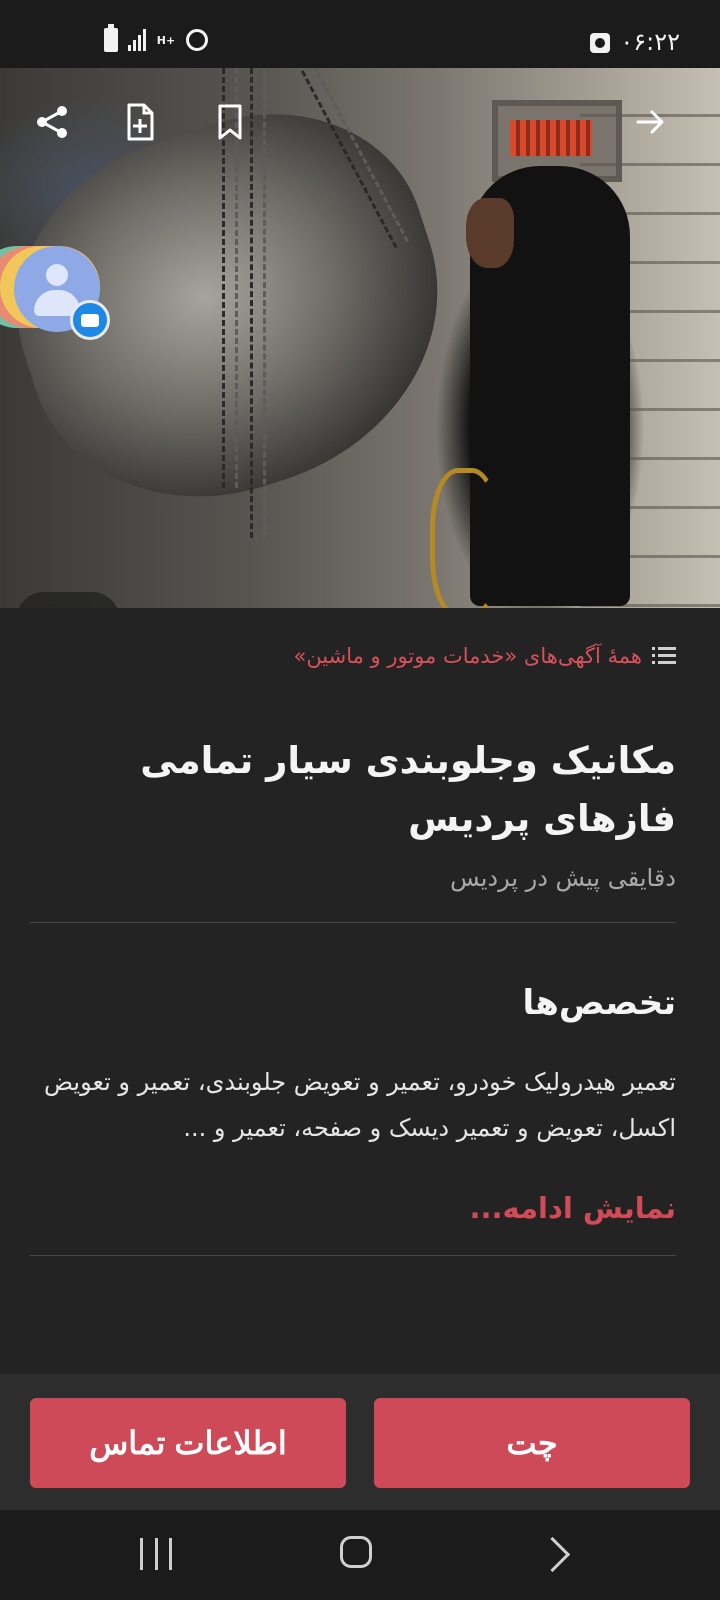 Image resolution: width=720 pixels, height=1600 pixels. I want to click on add-note-button, so click(140, 122).